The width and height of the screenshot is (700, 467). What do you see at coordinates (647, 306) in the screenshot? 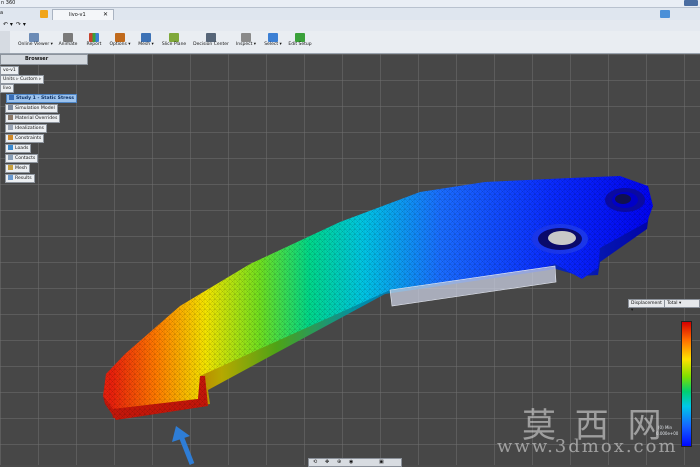
I see `result-type-select: Displacement ▾` at bounding box center [647, 306].